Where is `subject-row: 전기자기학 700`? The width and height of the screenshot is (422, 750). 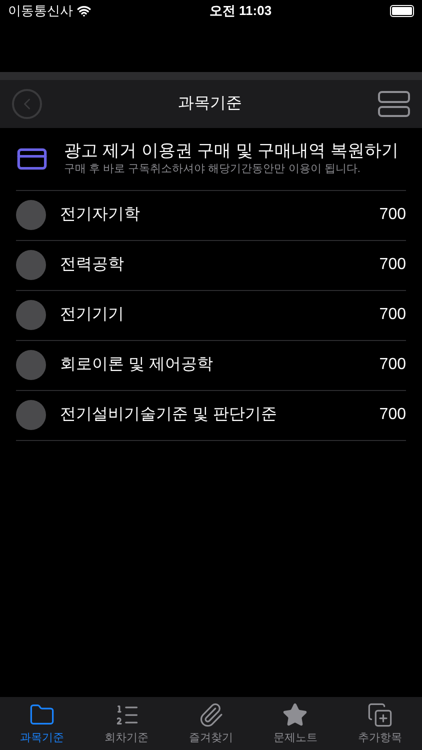 subject-row: 전기자기학 700 is located at coordinates (211, 215).